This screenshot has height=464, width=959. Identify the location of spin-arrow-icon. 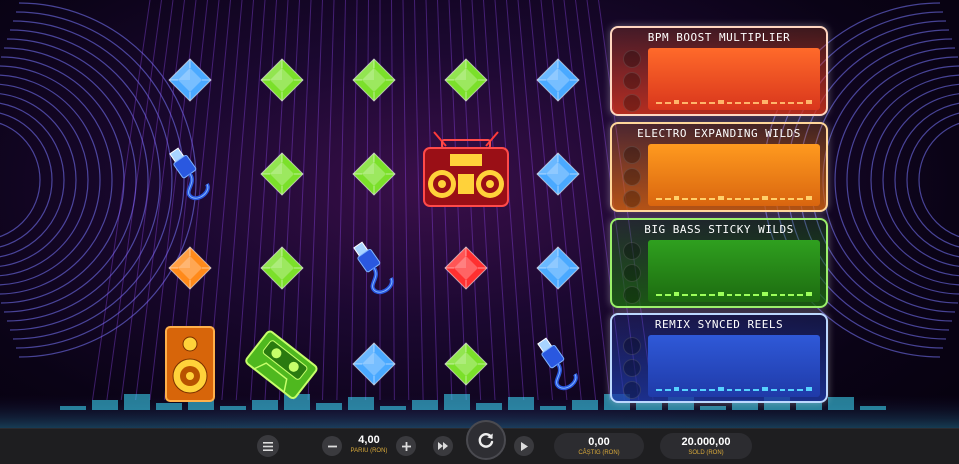
(486, 440).